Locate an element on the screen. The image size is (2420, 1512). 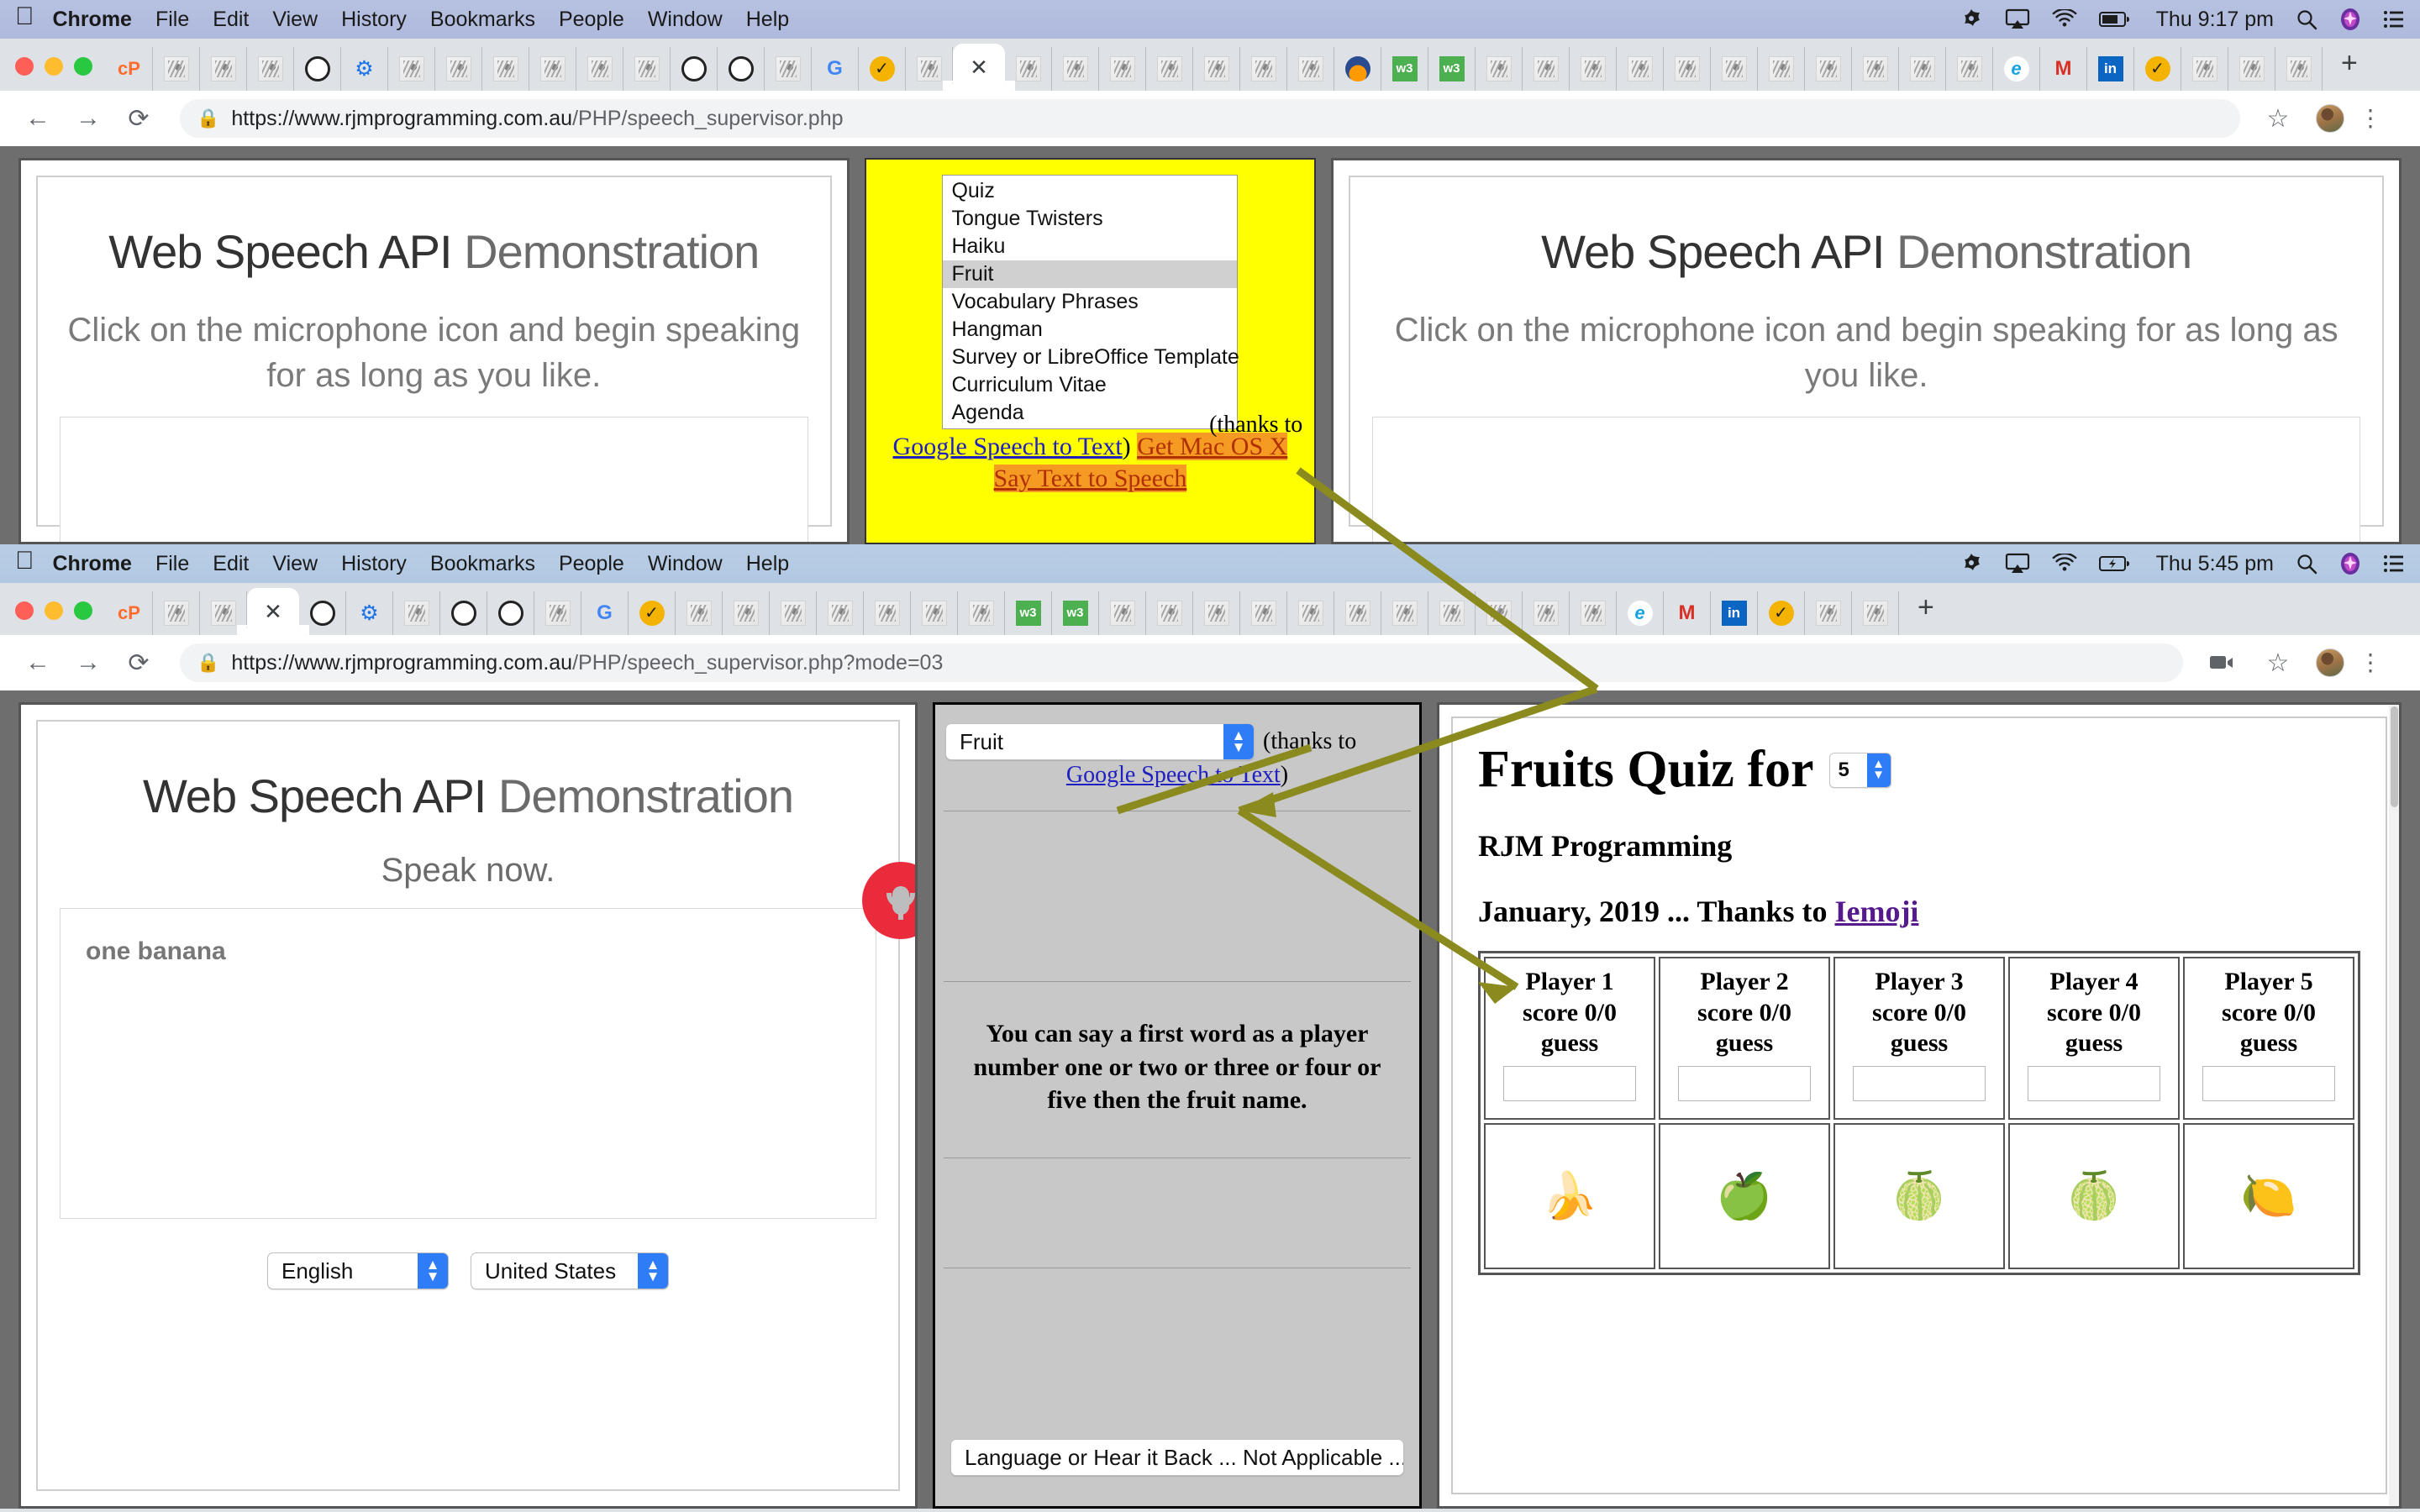
language-select: English ▲ ▼ is located at coordinates (358, 1270).